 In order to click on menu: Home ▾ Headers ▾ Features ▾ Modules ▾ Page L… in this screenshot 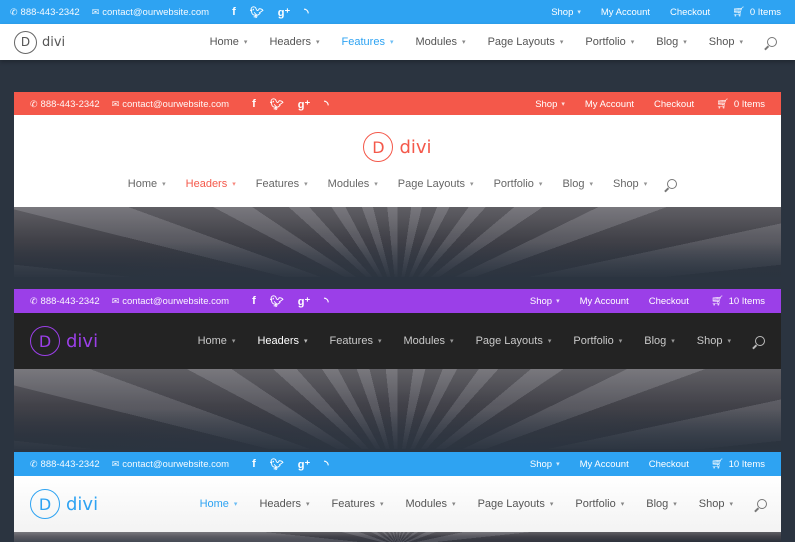, I will do `click(481, 341)`.